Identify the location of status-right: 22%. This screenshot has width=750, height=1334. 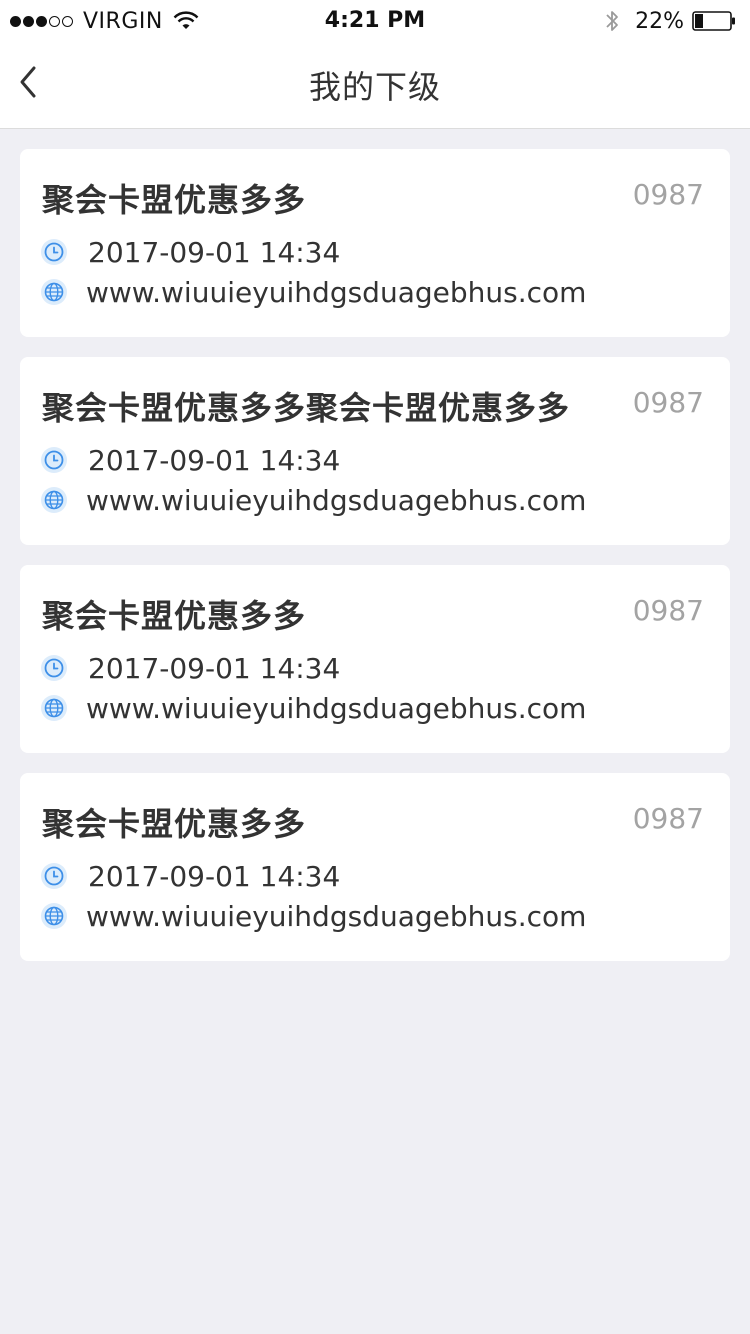
(669, 21).